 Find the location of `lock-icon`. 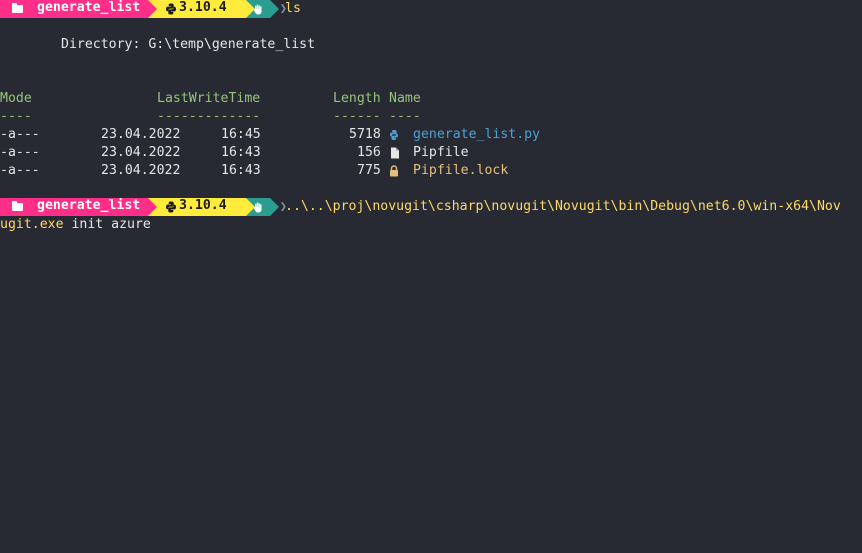

lock-icon is located at coordinates (394, 171).